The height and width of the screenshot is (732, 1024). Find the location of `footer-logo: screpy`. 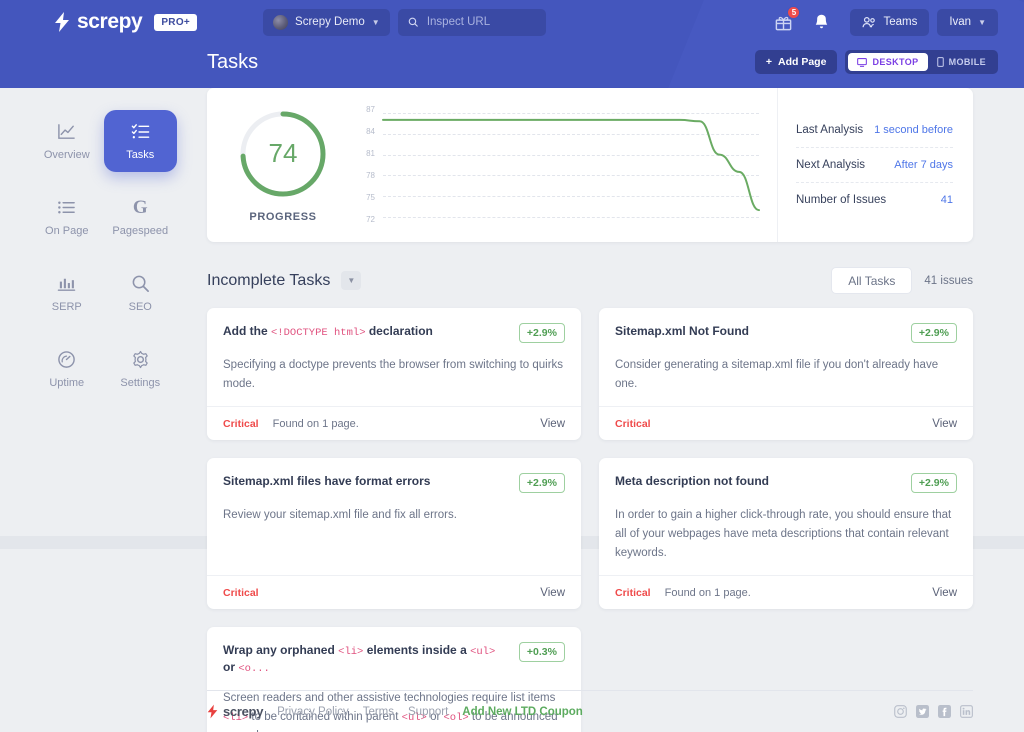

footer-logo: screpy is located at coordinates (235, 711).